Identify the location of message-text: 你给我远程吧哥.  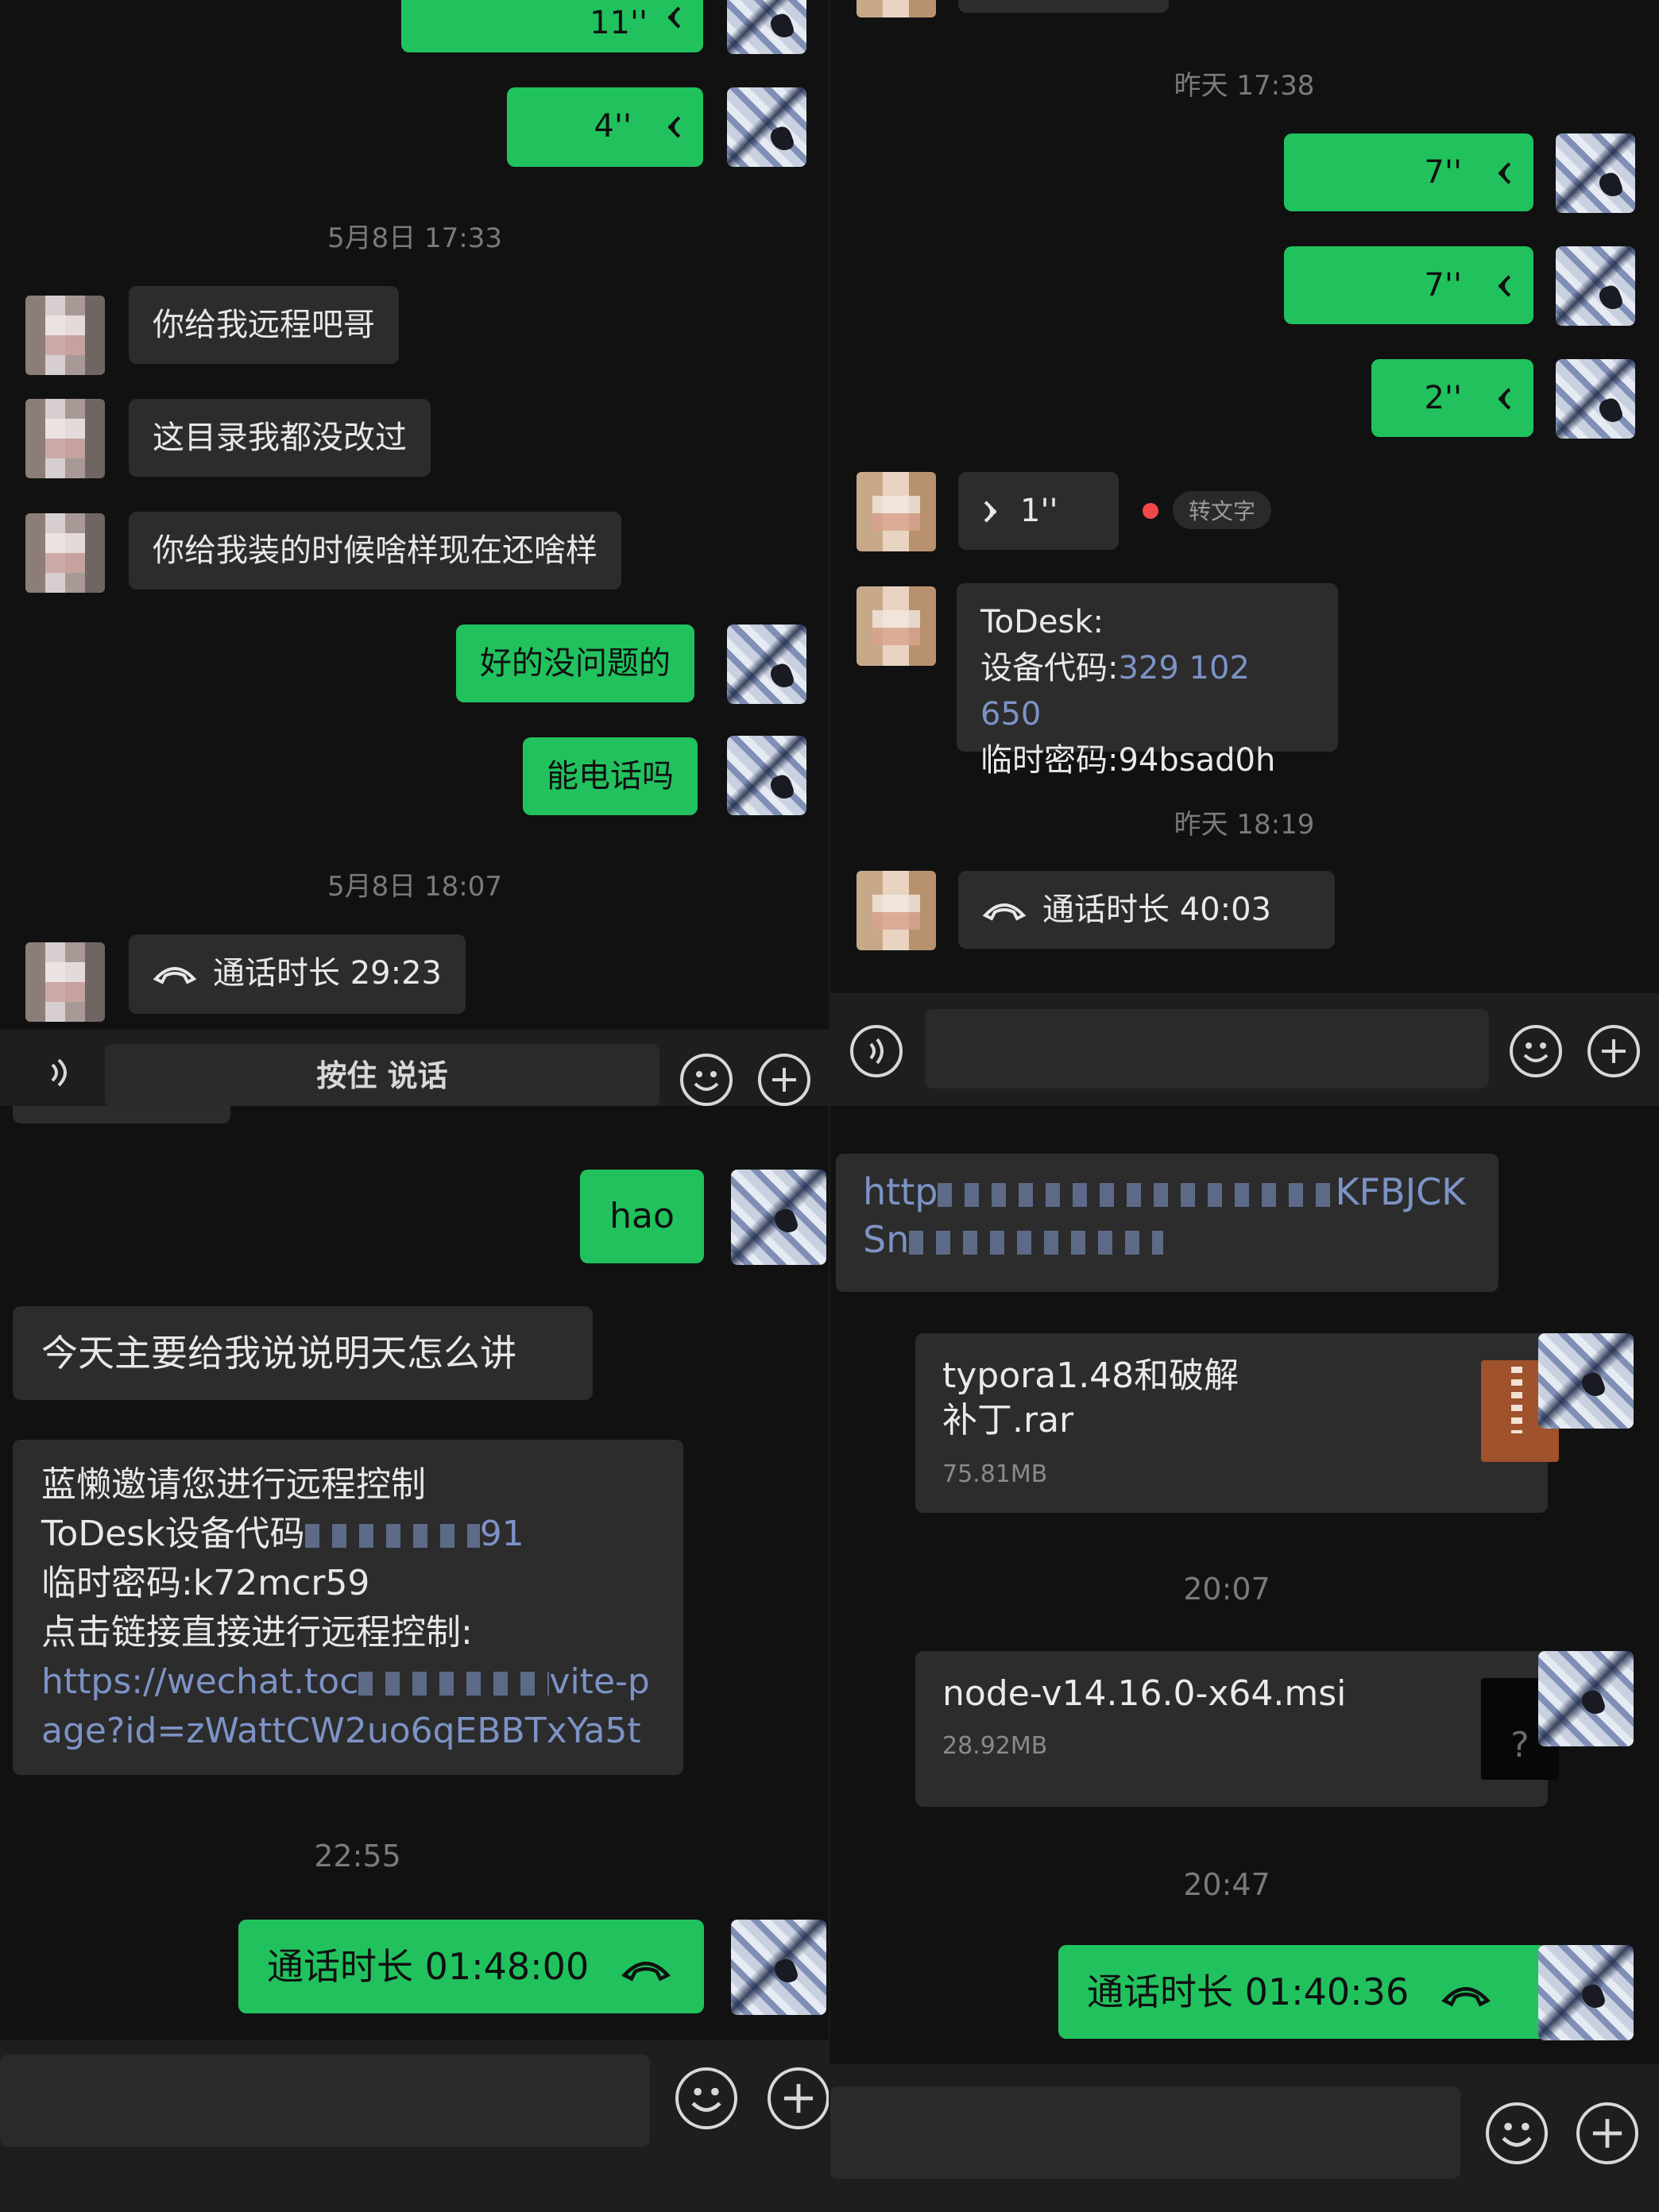
(264, 325).